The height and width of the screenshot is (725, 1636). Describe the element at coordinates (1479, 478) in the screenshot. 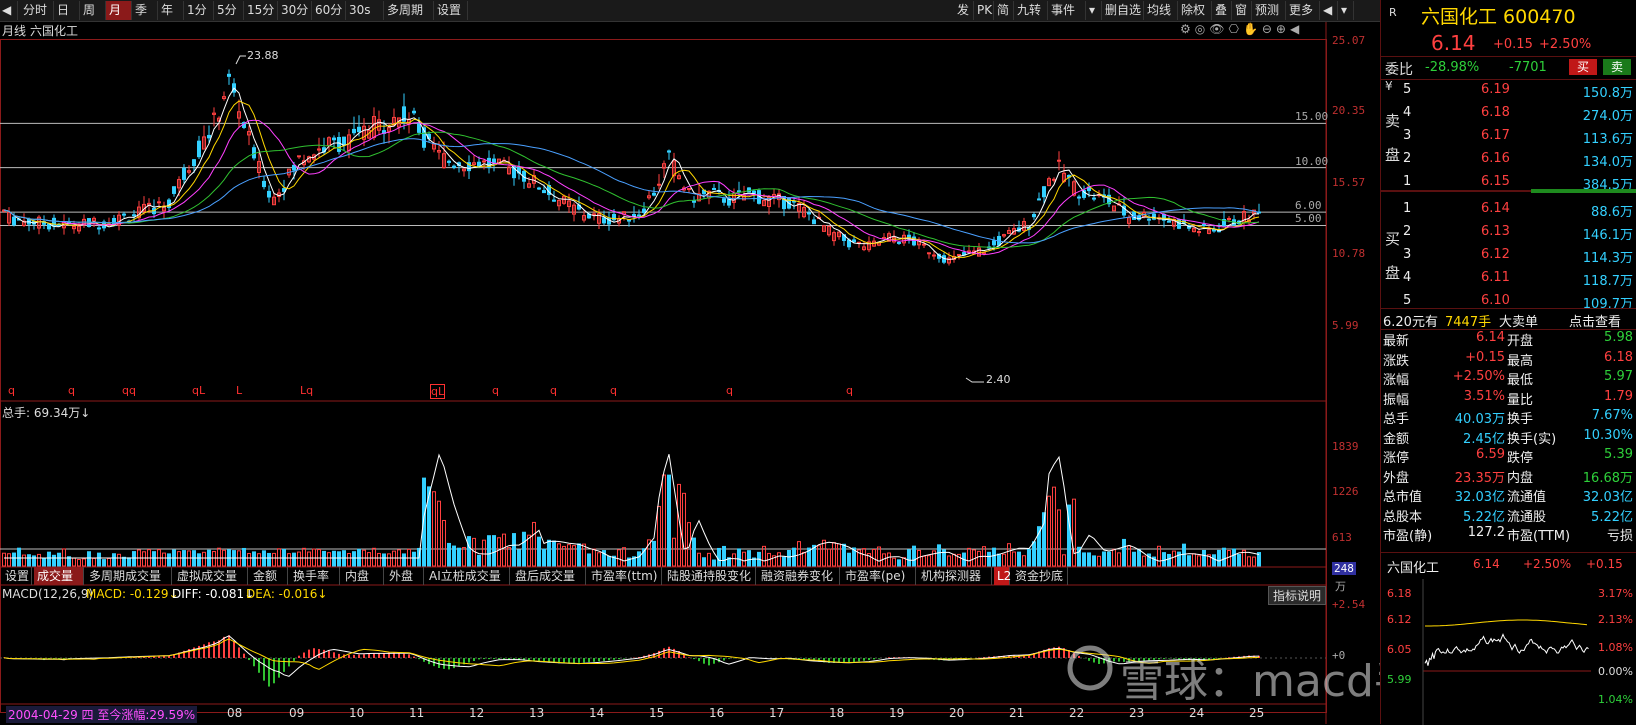

I see `stat-value: 23.35万` at that location.